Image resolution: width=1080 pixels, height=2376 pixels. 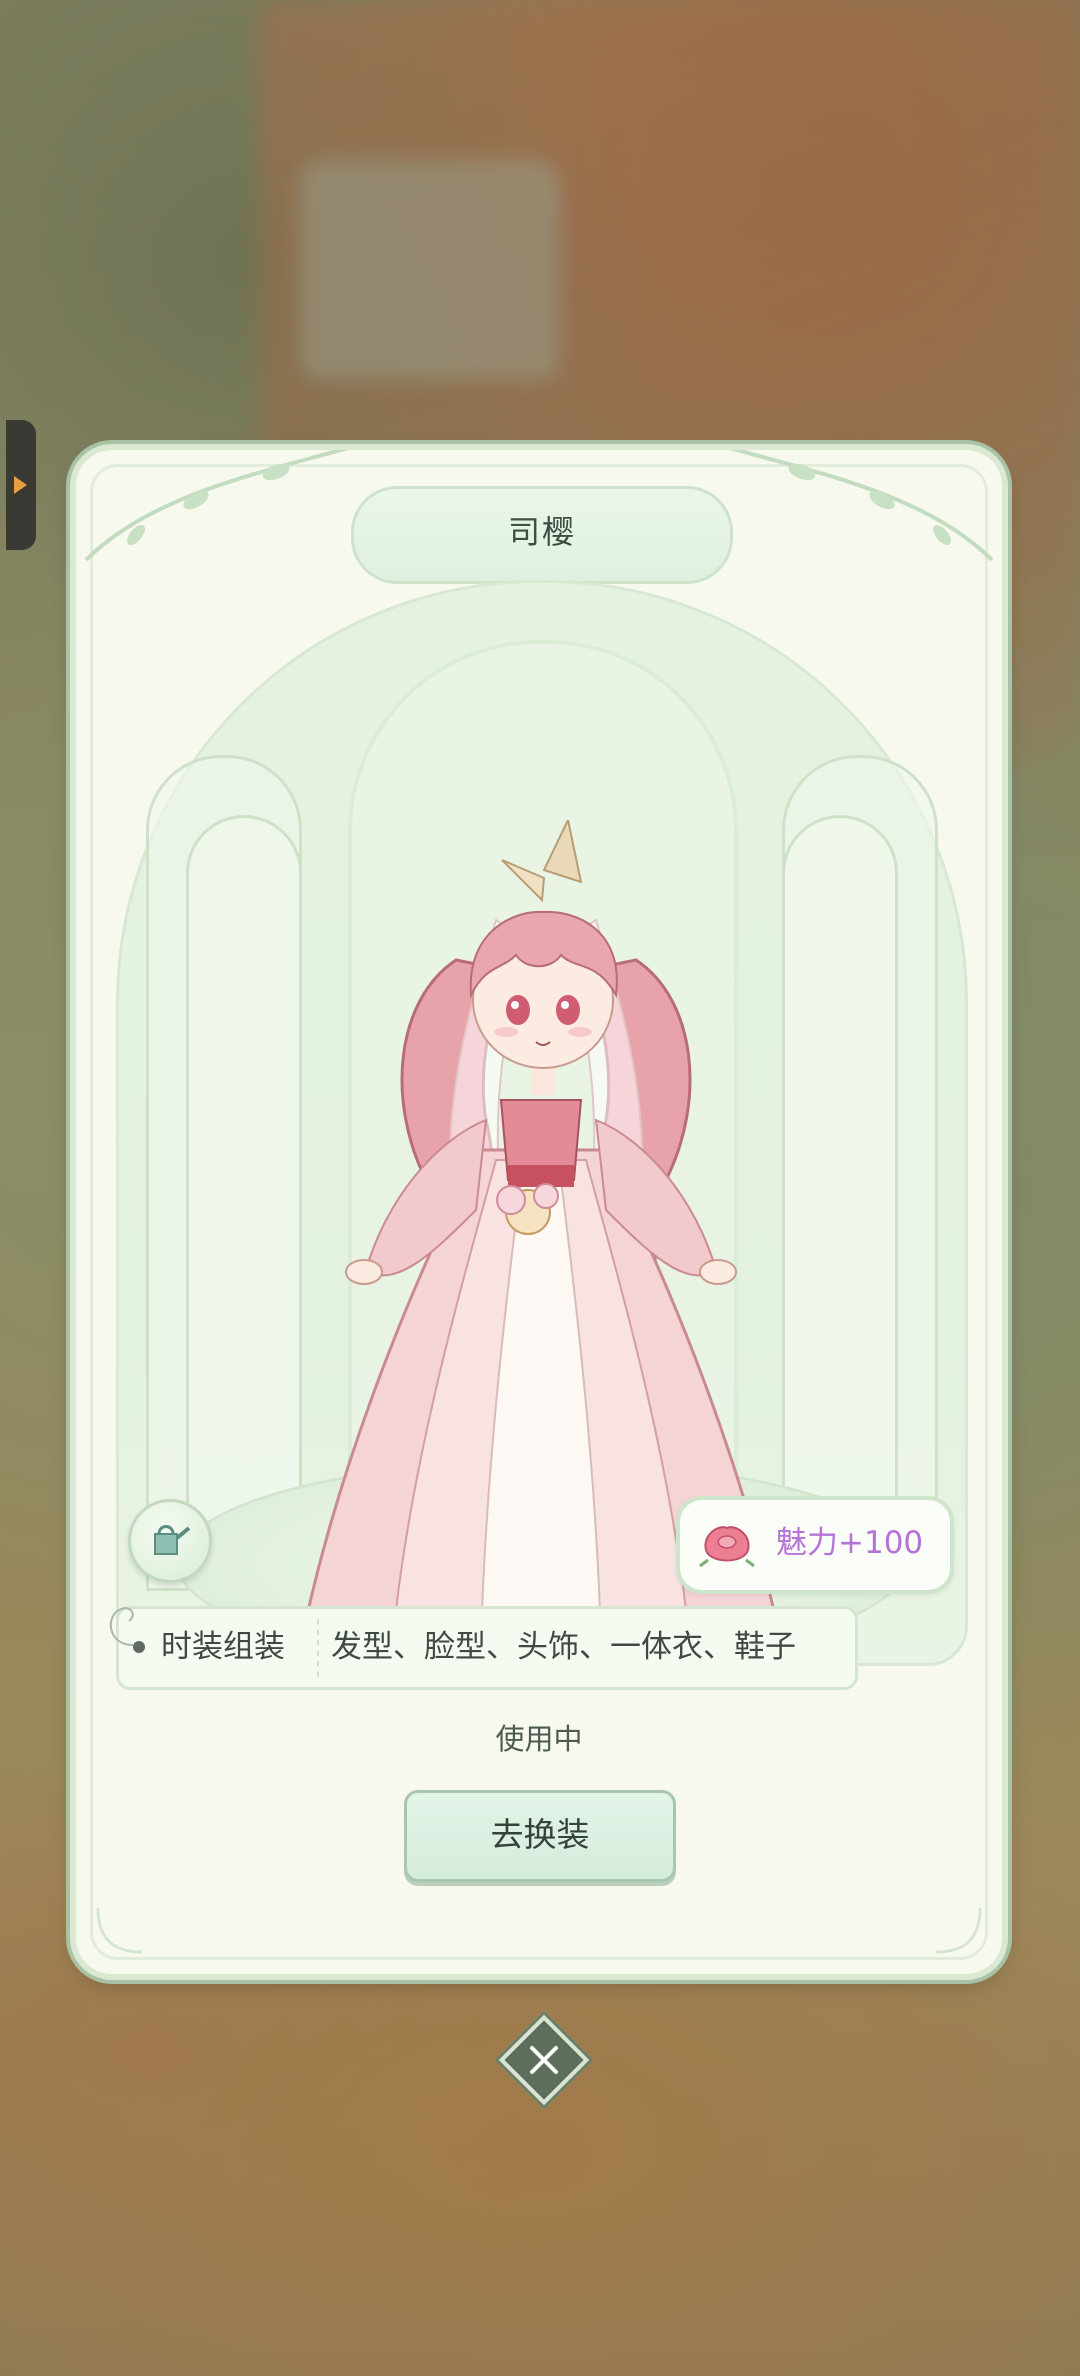 I want to click on title-plate: 司樱, so click(x=542, y=535).